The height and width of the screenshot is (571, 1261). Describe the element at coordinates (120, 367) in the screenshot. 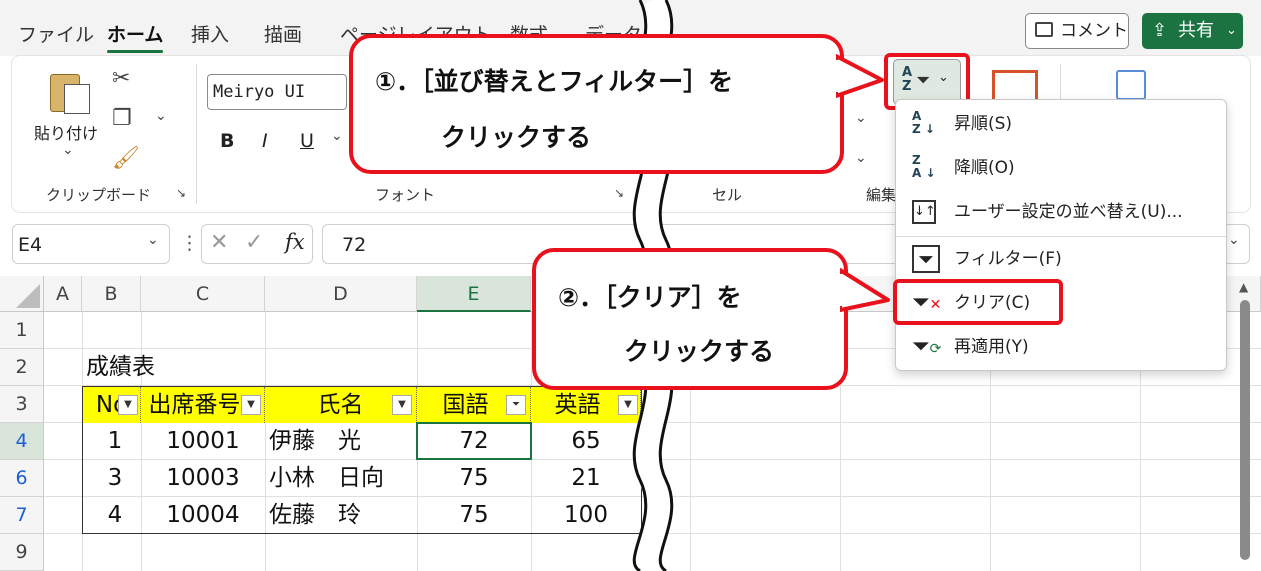

I see `sheet-title: 成績表` at that location.